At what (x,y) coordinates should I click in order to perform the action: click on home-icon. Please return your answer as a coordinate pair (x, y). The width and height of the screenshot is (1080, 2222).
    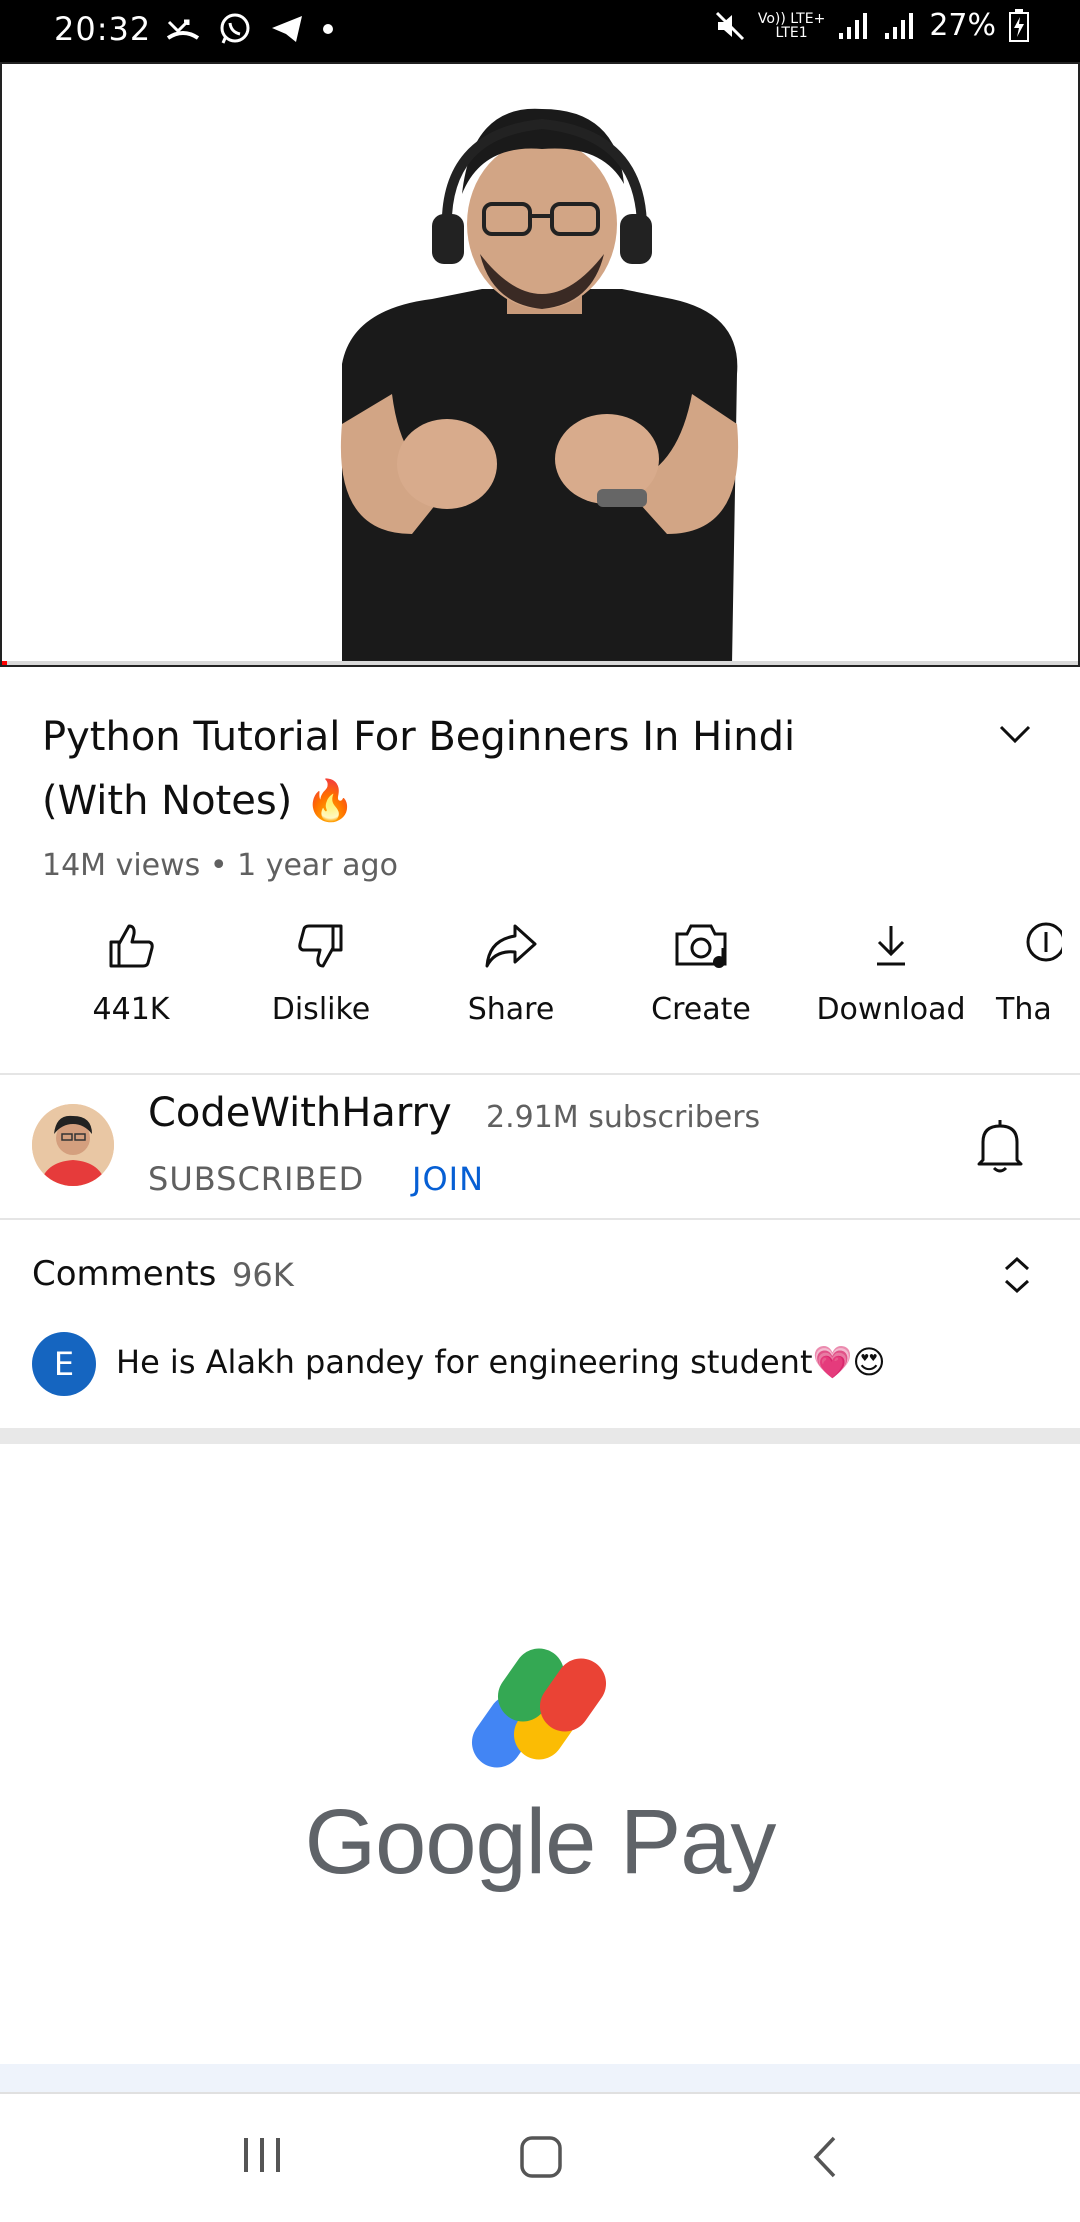
    Looking at the image, I should click on (541, 2157).